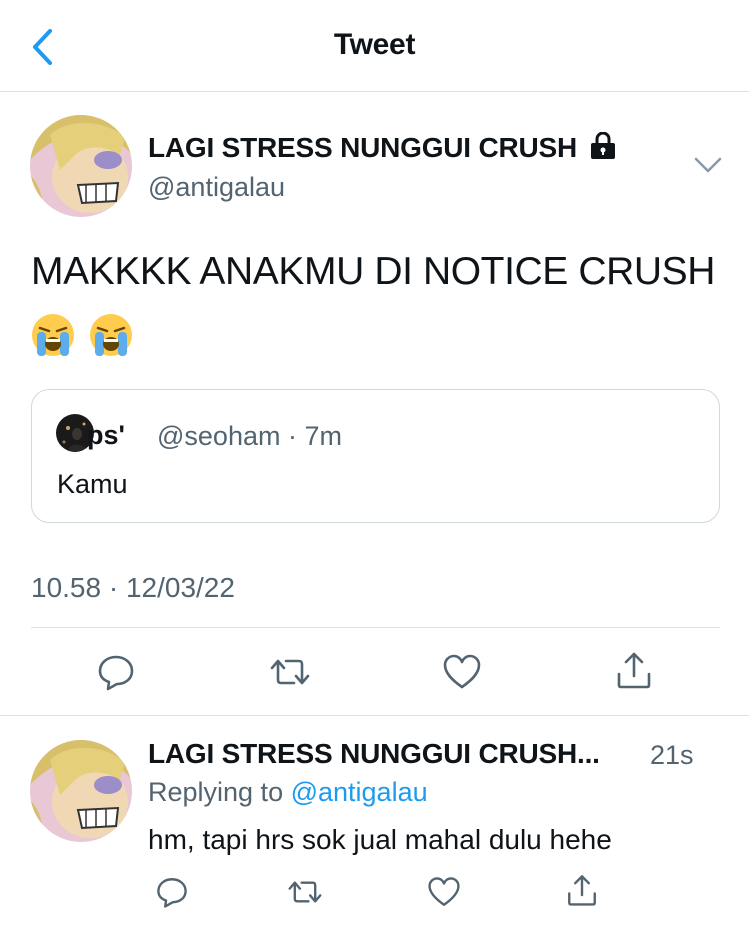 The width and height of the screenshot is (749, 927). I want to click on lock-icon, so click(602, 145).